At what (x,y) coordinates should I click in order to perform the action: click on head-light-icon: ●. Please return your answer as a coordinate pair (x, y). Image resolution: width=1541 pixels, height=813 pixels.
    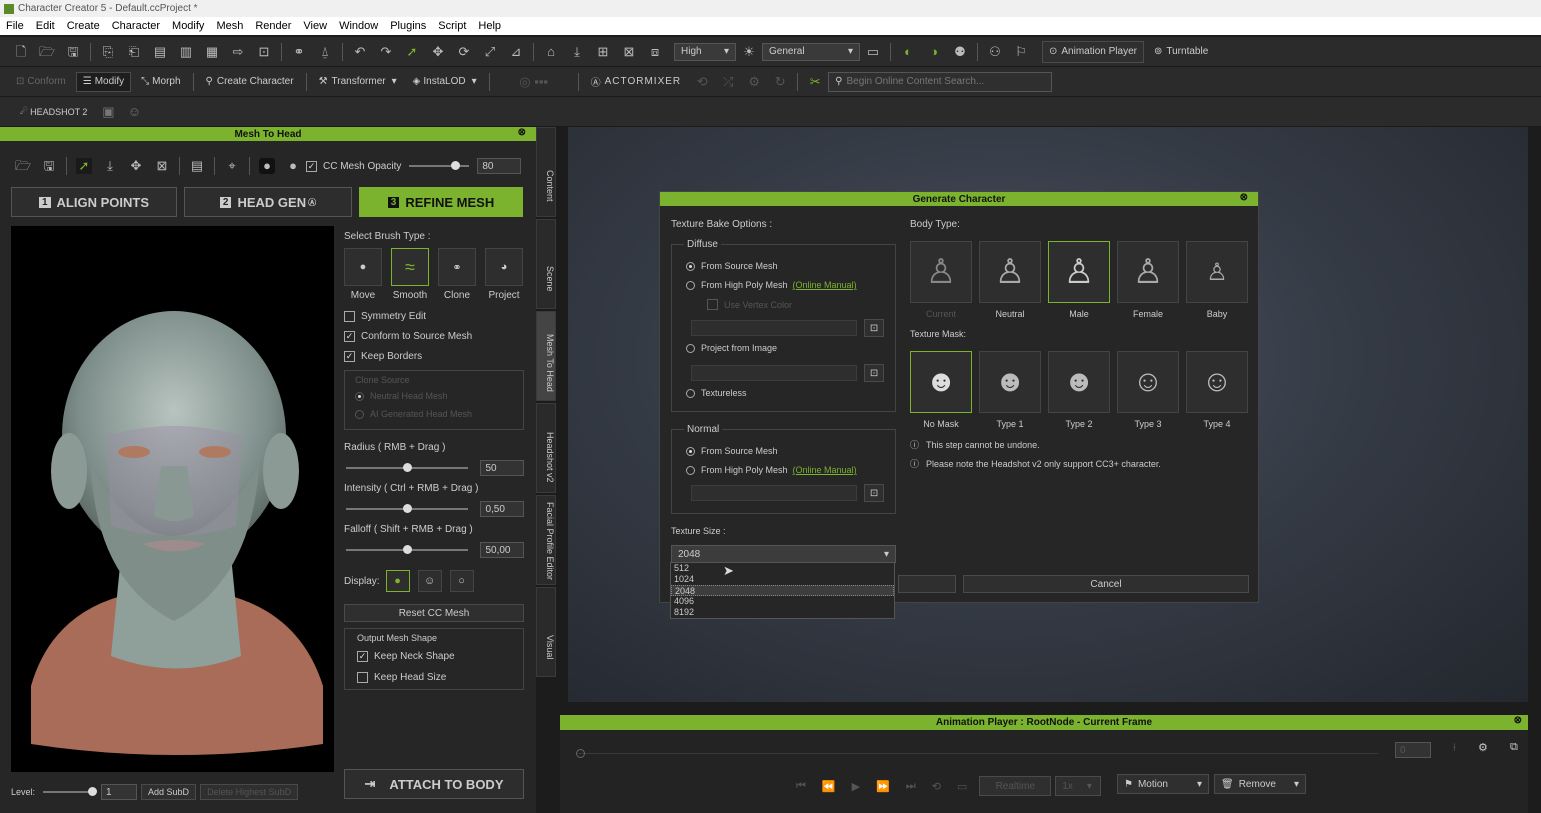
    Looking at the image, I should click on (293, 166).